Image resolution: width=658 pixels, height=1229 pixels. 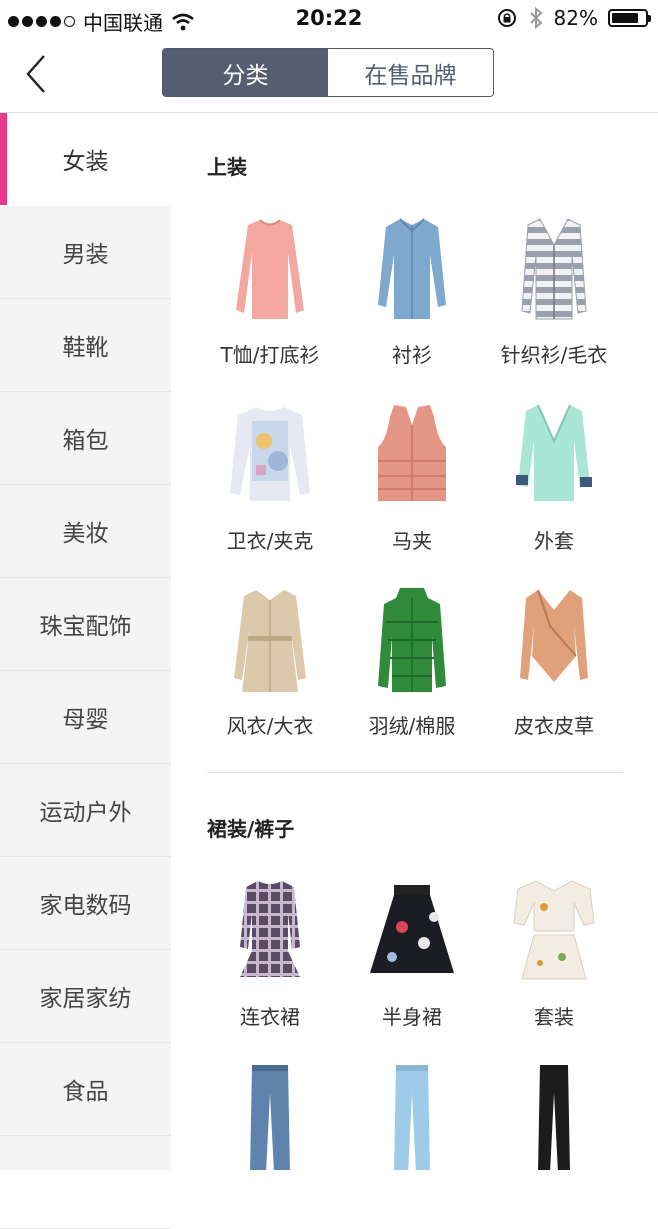 I want to click on skirt-image, so click(x=412, y=929).